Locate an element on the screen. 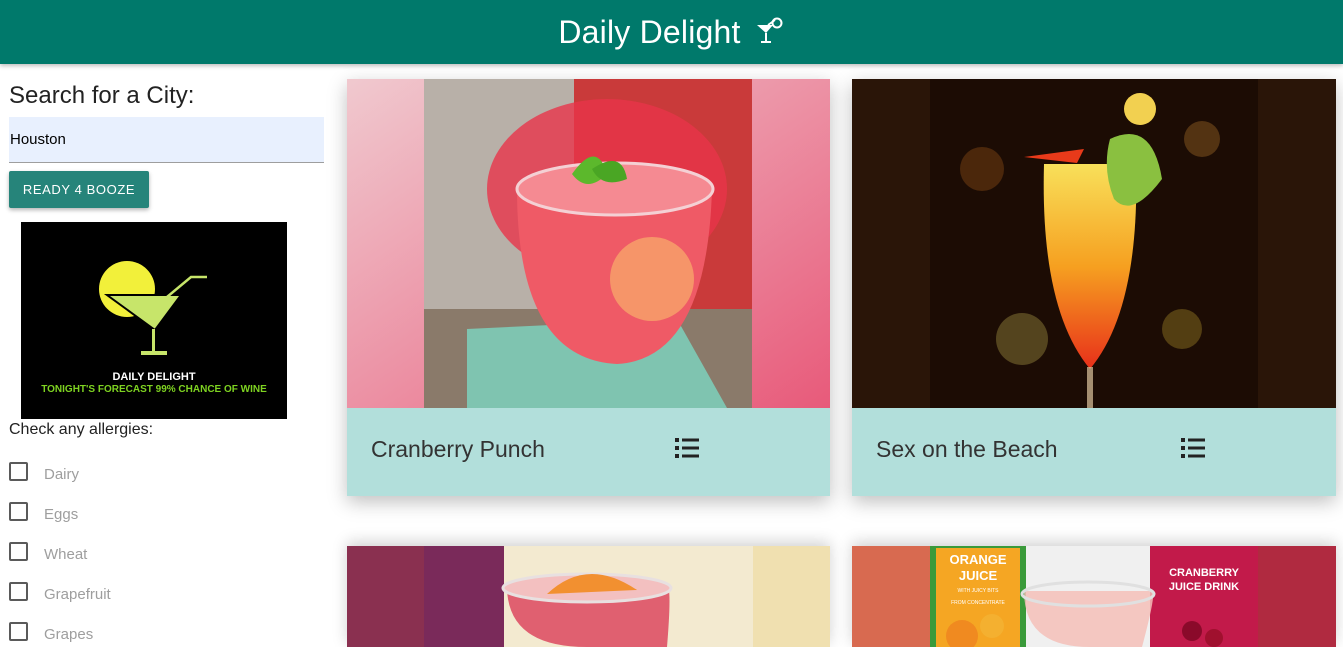 This screenshot has height=647, width=1343. card-footer: Sex on the Beach is located at coordinates (1094, 452).